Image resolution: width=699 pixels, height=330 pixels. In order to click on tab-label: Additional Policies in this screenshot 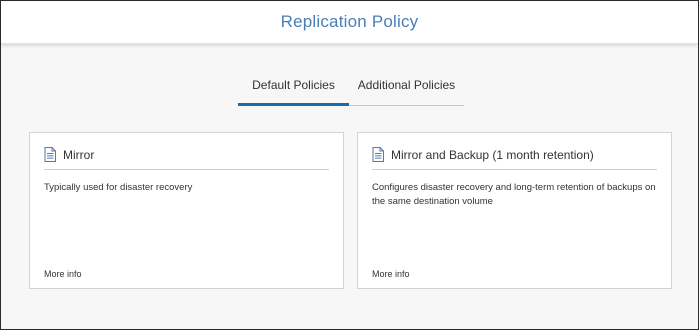, I will do `click(406, 85)`.